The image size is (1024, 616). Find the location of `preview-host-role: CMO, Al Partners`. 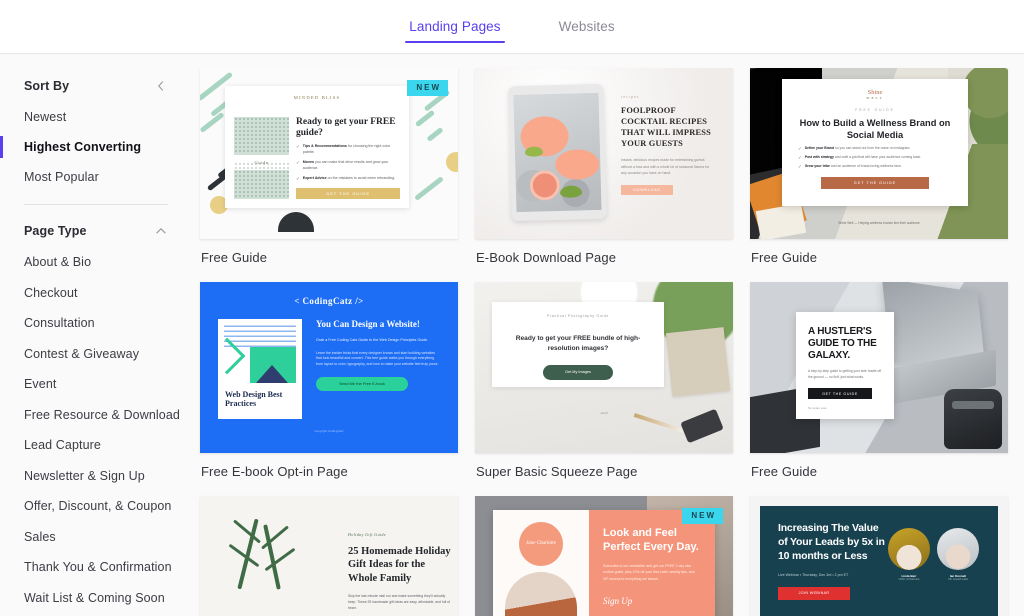

preview-host-role: CMO, Al Partners is located at coordinates (909, 580).